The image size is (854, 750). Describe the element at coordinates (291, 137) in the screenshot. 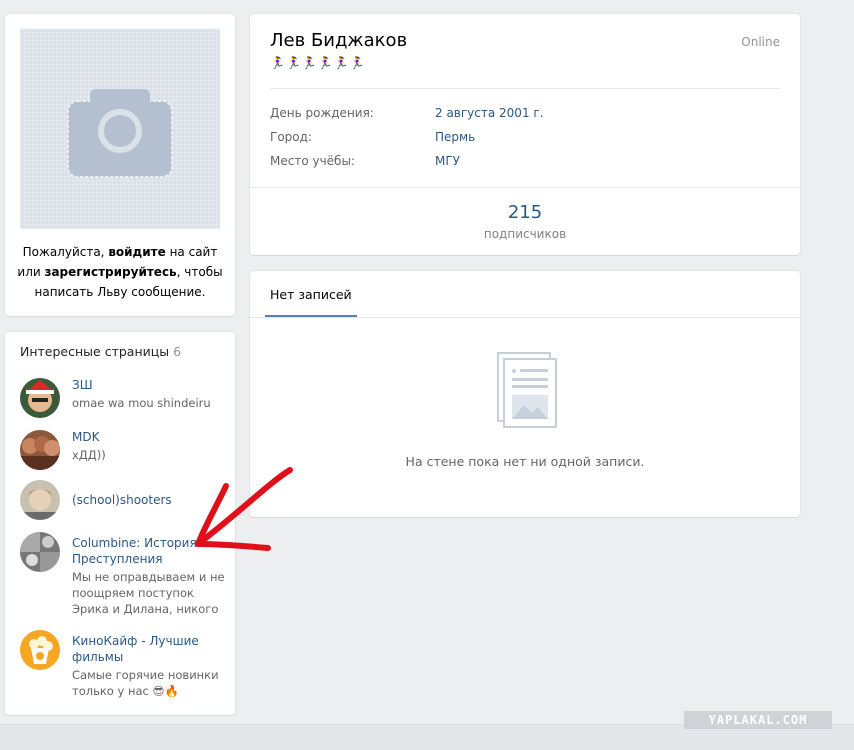

I see `info-label-city: Город:` at that location.